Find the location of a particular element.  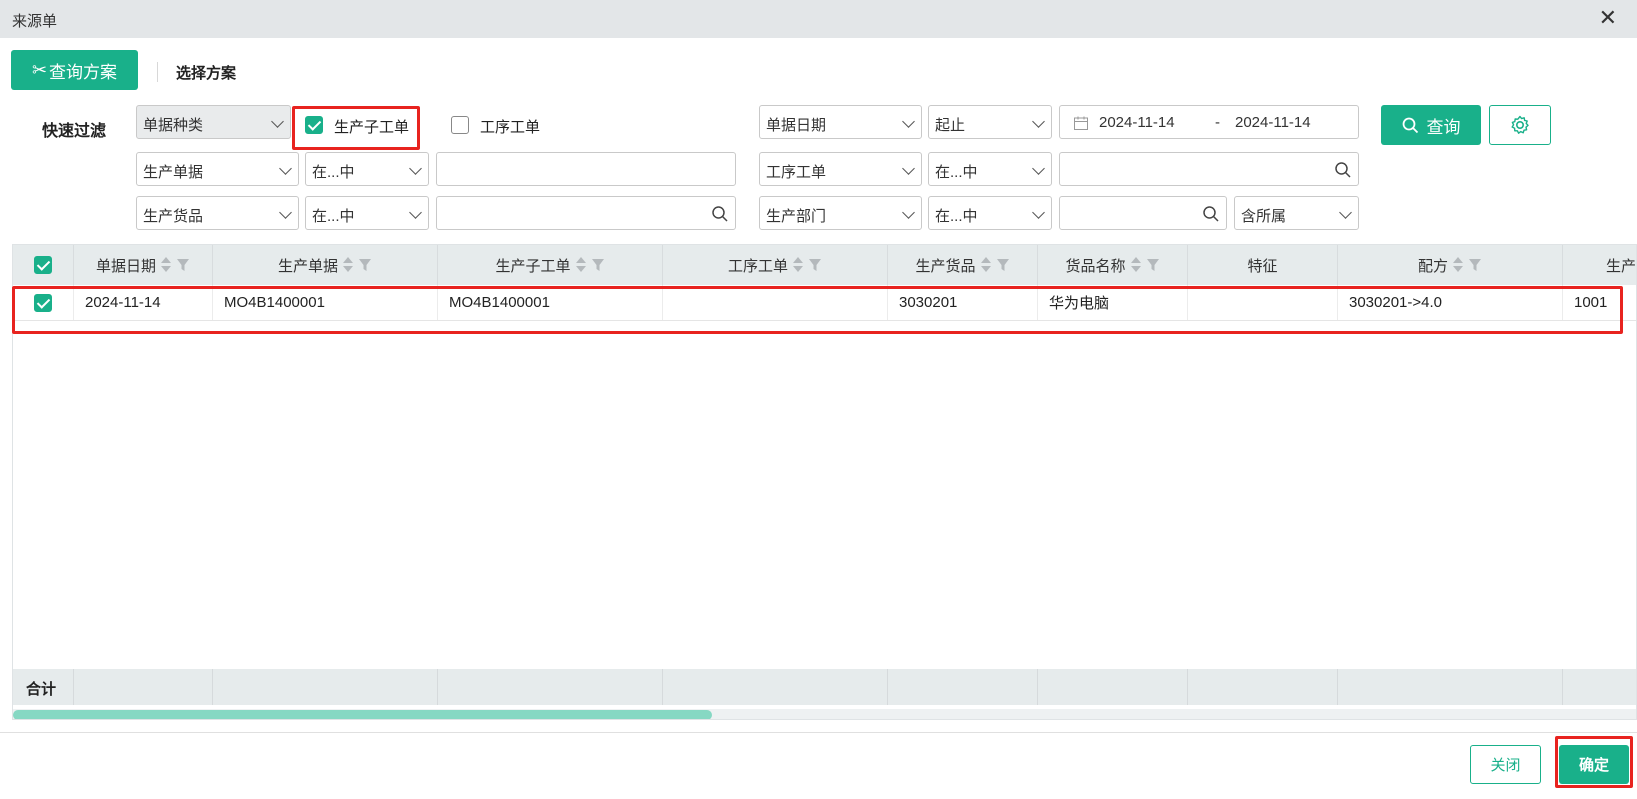

close-icon: ✕ is located at coordinates (1608, 18).